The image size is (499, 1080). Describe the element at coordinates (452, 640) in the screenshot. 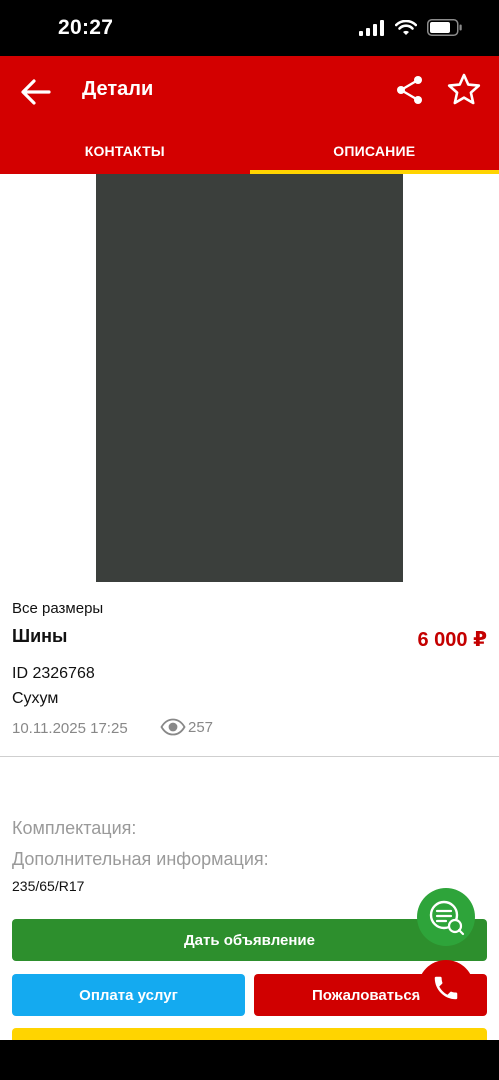

I see `listing-price: 6 000 ₽` at that location.